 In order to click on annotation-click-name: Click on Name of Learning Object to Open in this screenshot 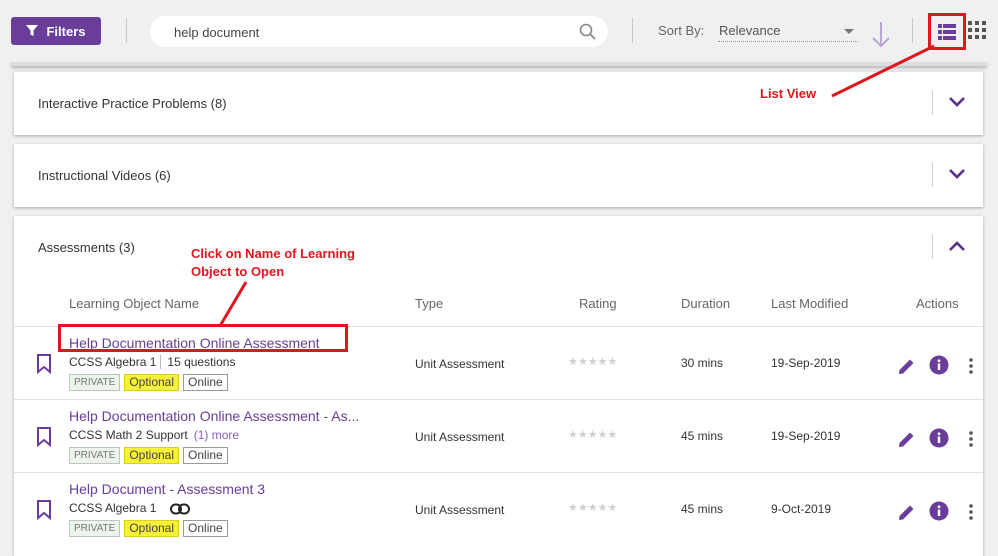, I will do `click(273, 263)`.